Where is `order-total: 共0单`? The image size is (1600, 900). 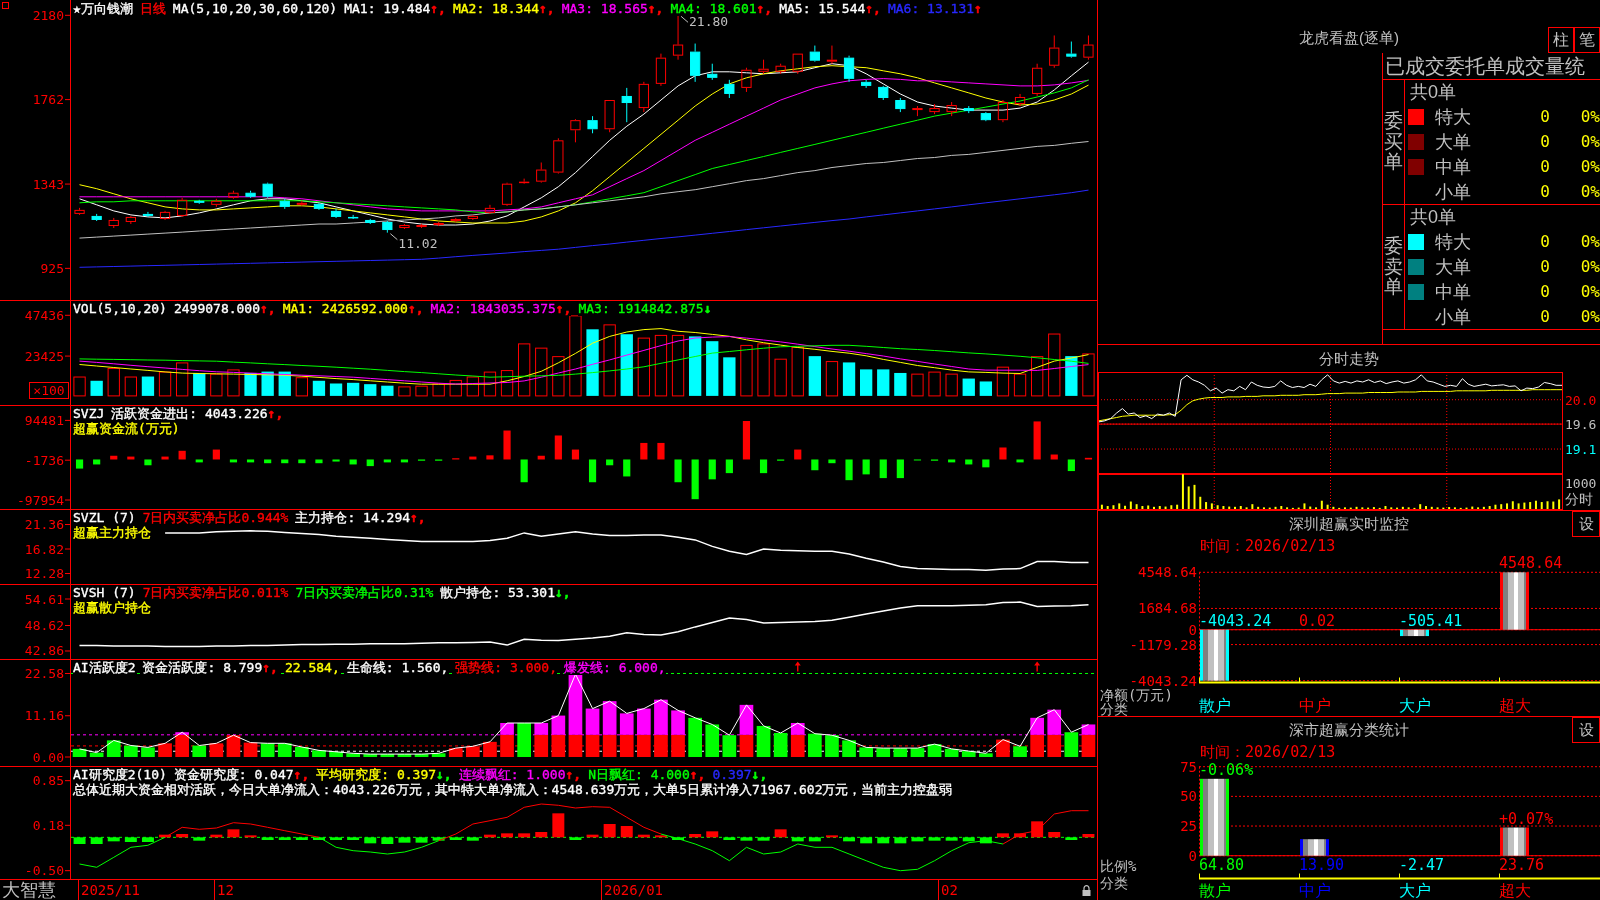
order-total: 共0单 is located at coordinates (1432, 217).